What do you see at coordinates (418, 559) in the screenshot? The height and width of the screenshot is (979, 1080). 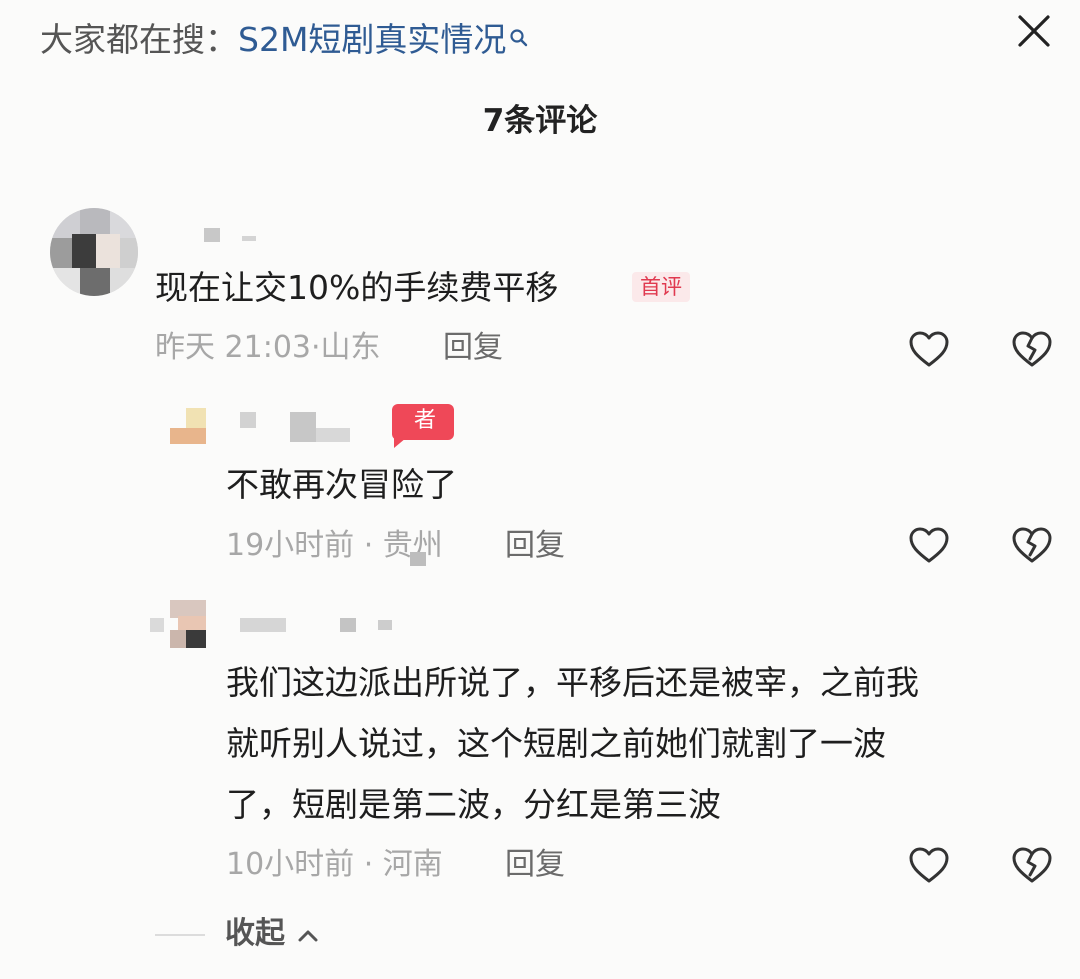 I see `blur-spot` at bounding box center [418, 559].